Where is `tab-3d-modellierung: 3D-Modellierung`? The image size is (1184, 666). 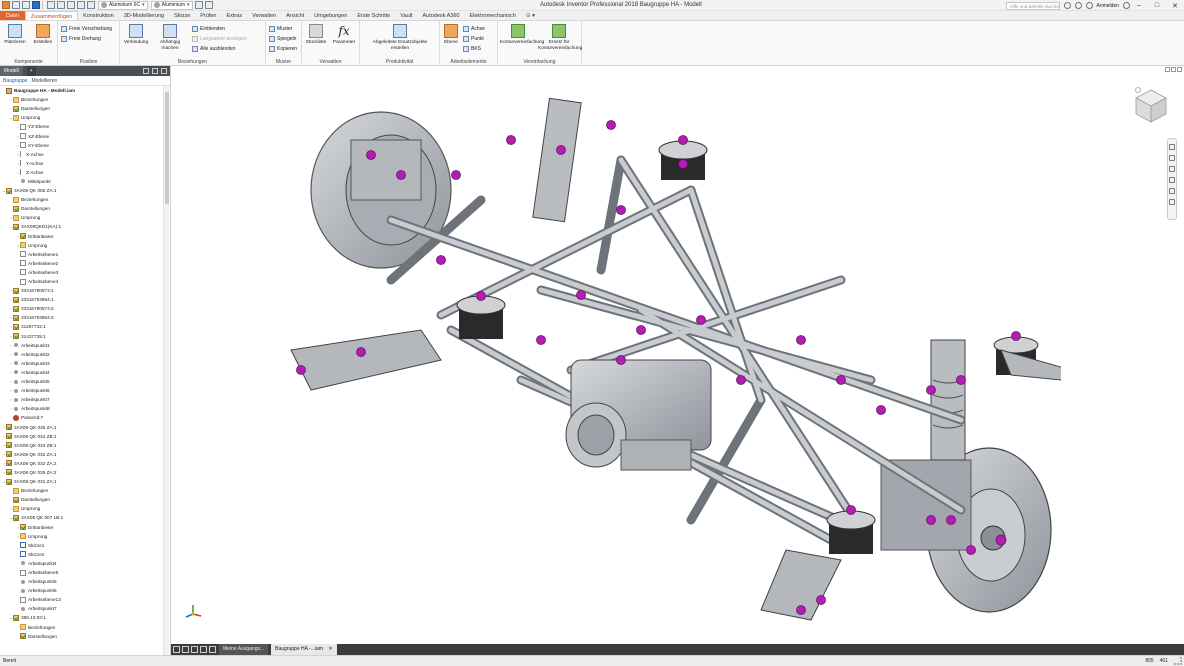
tab-3d-modellierung: 3D-Modellierung is located at coordinates (144, 15).